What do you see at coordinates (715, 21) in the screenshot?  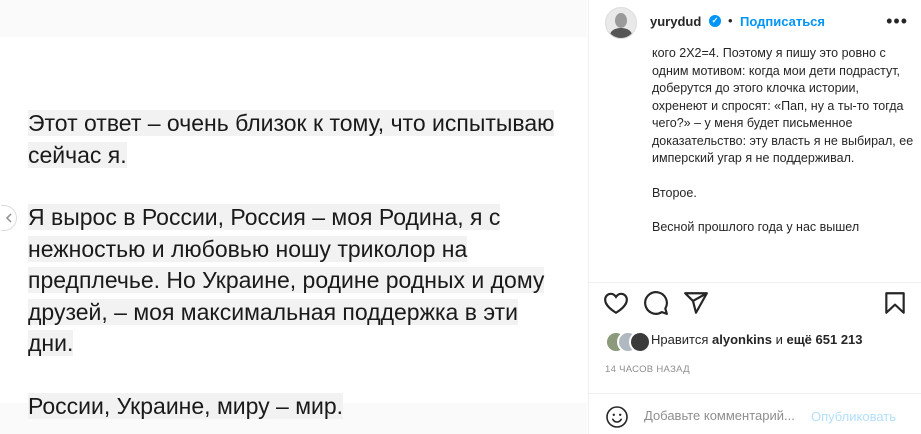 I see `verified-badge-icon: ✓` at bounding box center [715, 21].